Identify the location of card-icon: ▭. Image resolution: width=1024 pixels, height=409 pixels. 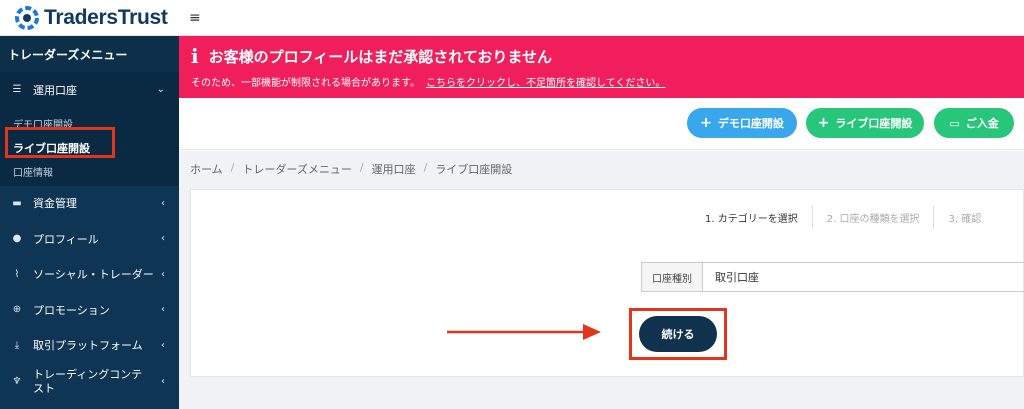
(954, 123).